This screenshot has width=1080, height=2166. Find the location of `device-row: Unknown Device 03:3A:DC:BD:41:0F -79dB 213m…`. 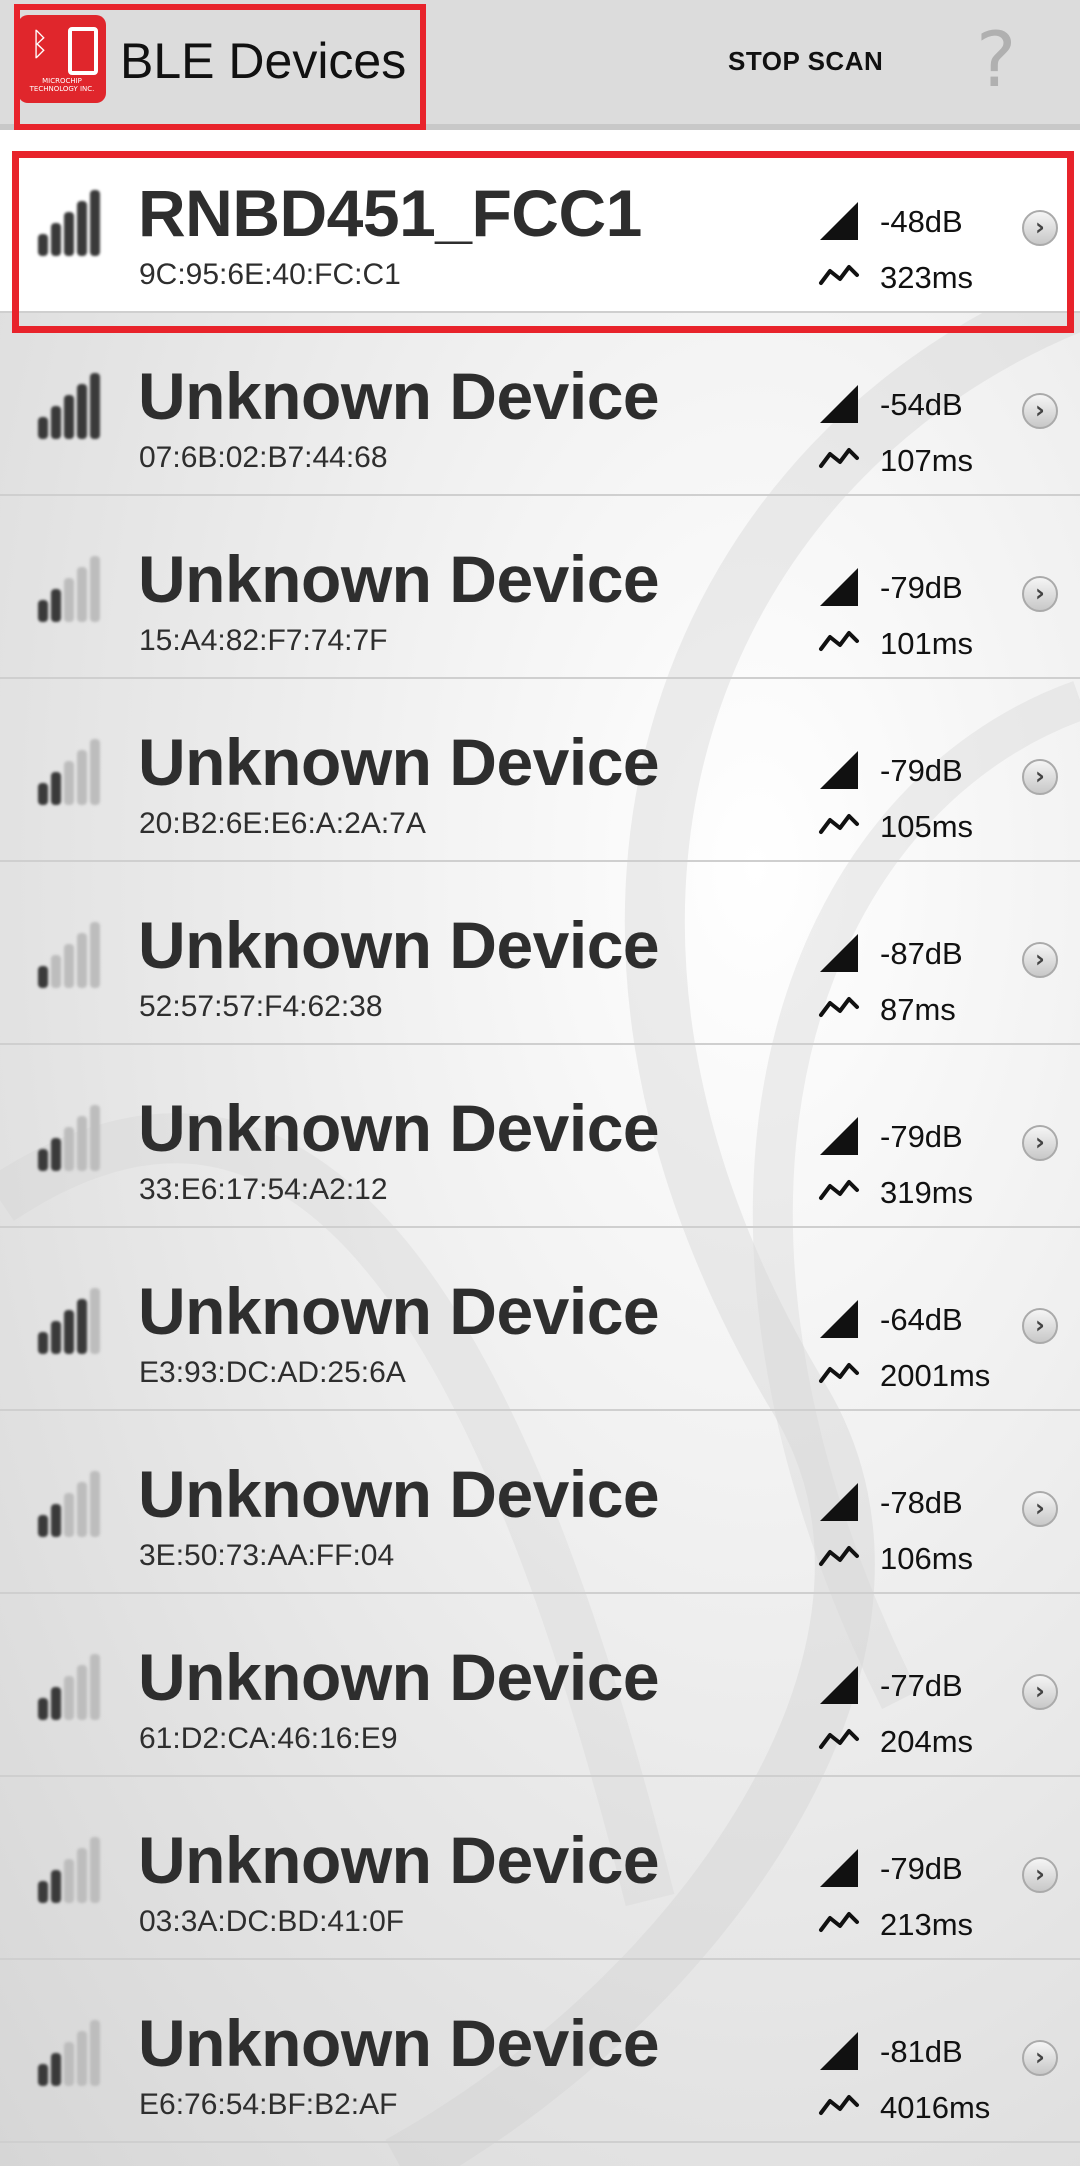

device-row: Unknown Device 03:3A:DC:BD:41:0F -79dB 213m… is located at coordinates (540, 1868).